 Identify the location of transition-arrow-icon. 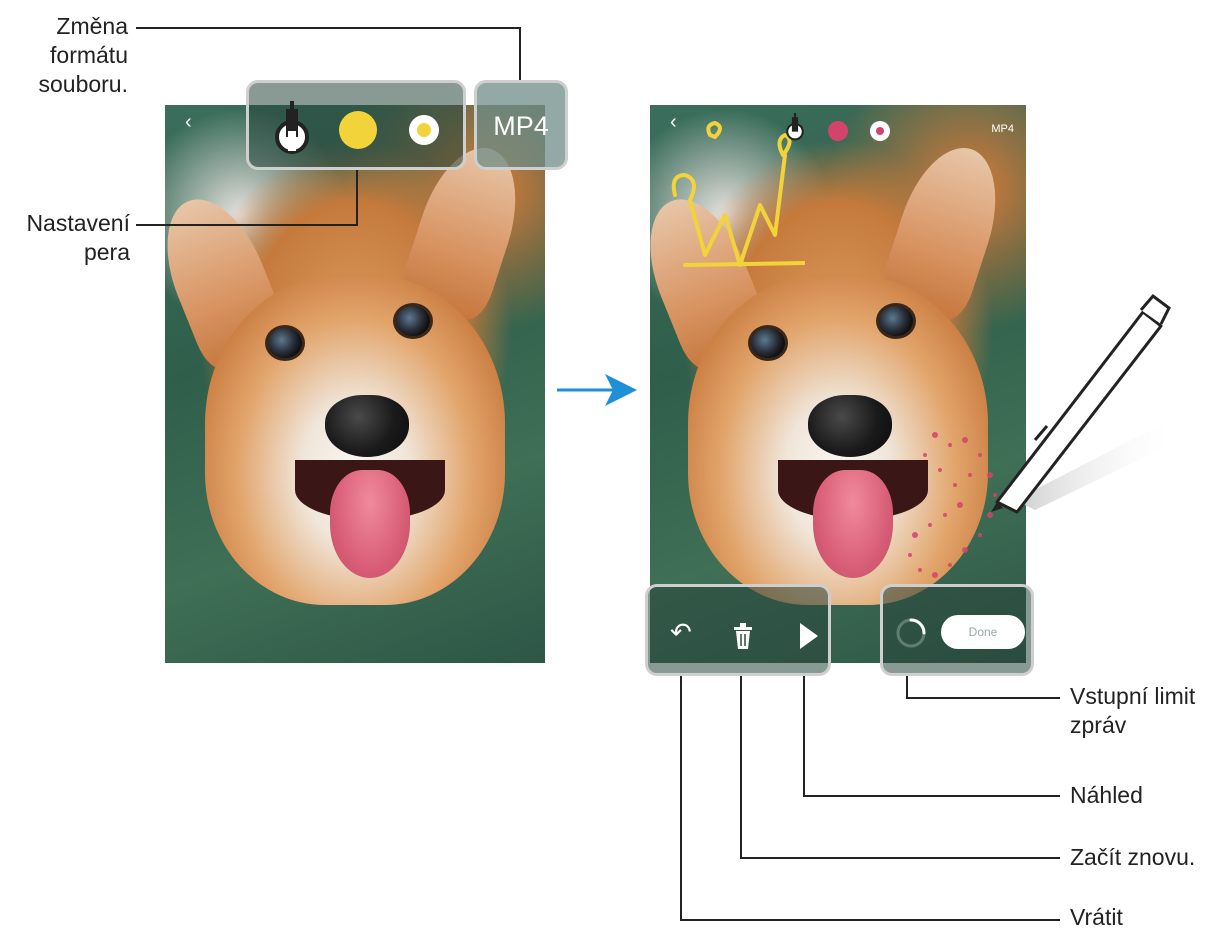
(597, 390).